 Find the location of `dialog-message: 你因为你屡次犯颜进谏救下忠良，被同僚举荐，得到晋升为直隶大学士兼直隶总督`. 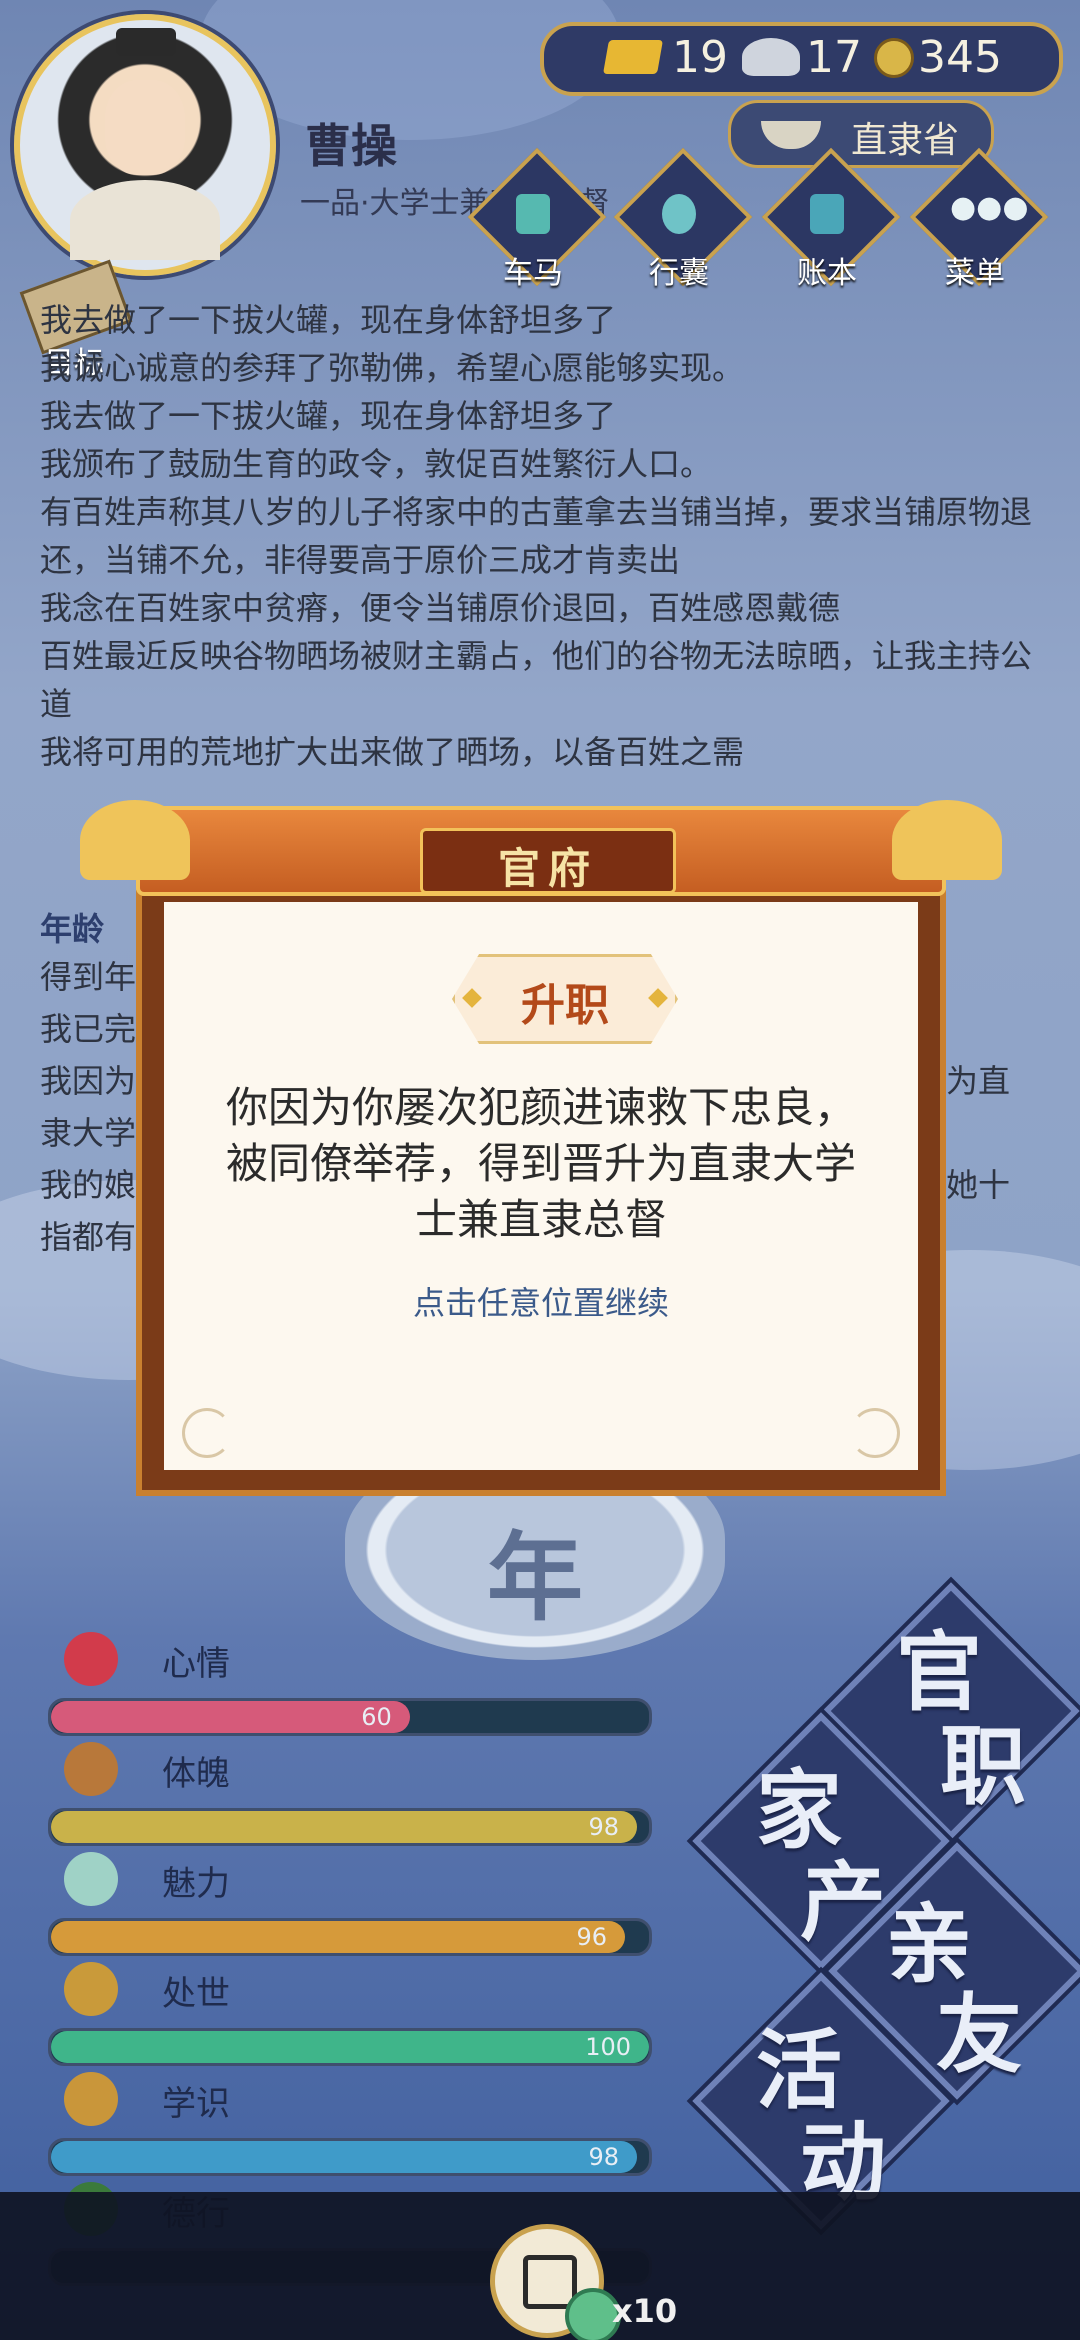

dialog-message: 你因为你屡次犯颜进谏救下忠良，被同僚举荐，得到晋升为直隶大学士兼直隶总督 is located at coordinates (540, 1163).